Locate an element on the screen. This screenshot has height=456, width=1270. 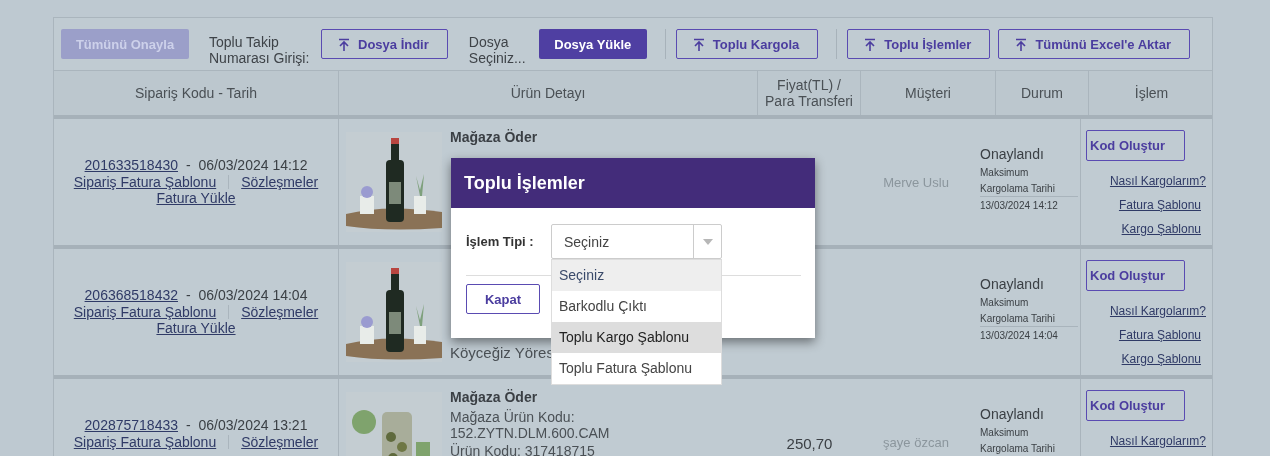
field-label: İşlem Tipi : is located at coordinates (500, 241).